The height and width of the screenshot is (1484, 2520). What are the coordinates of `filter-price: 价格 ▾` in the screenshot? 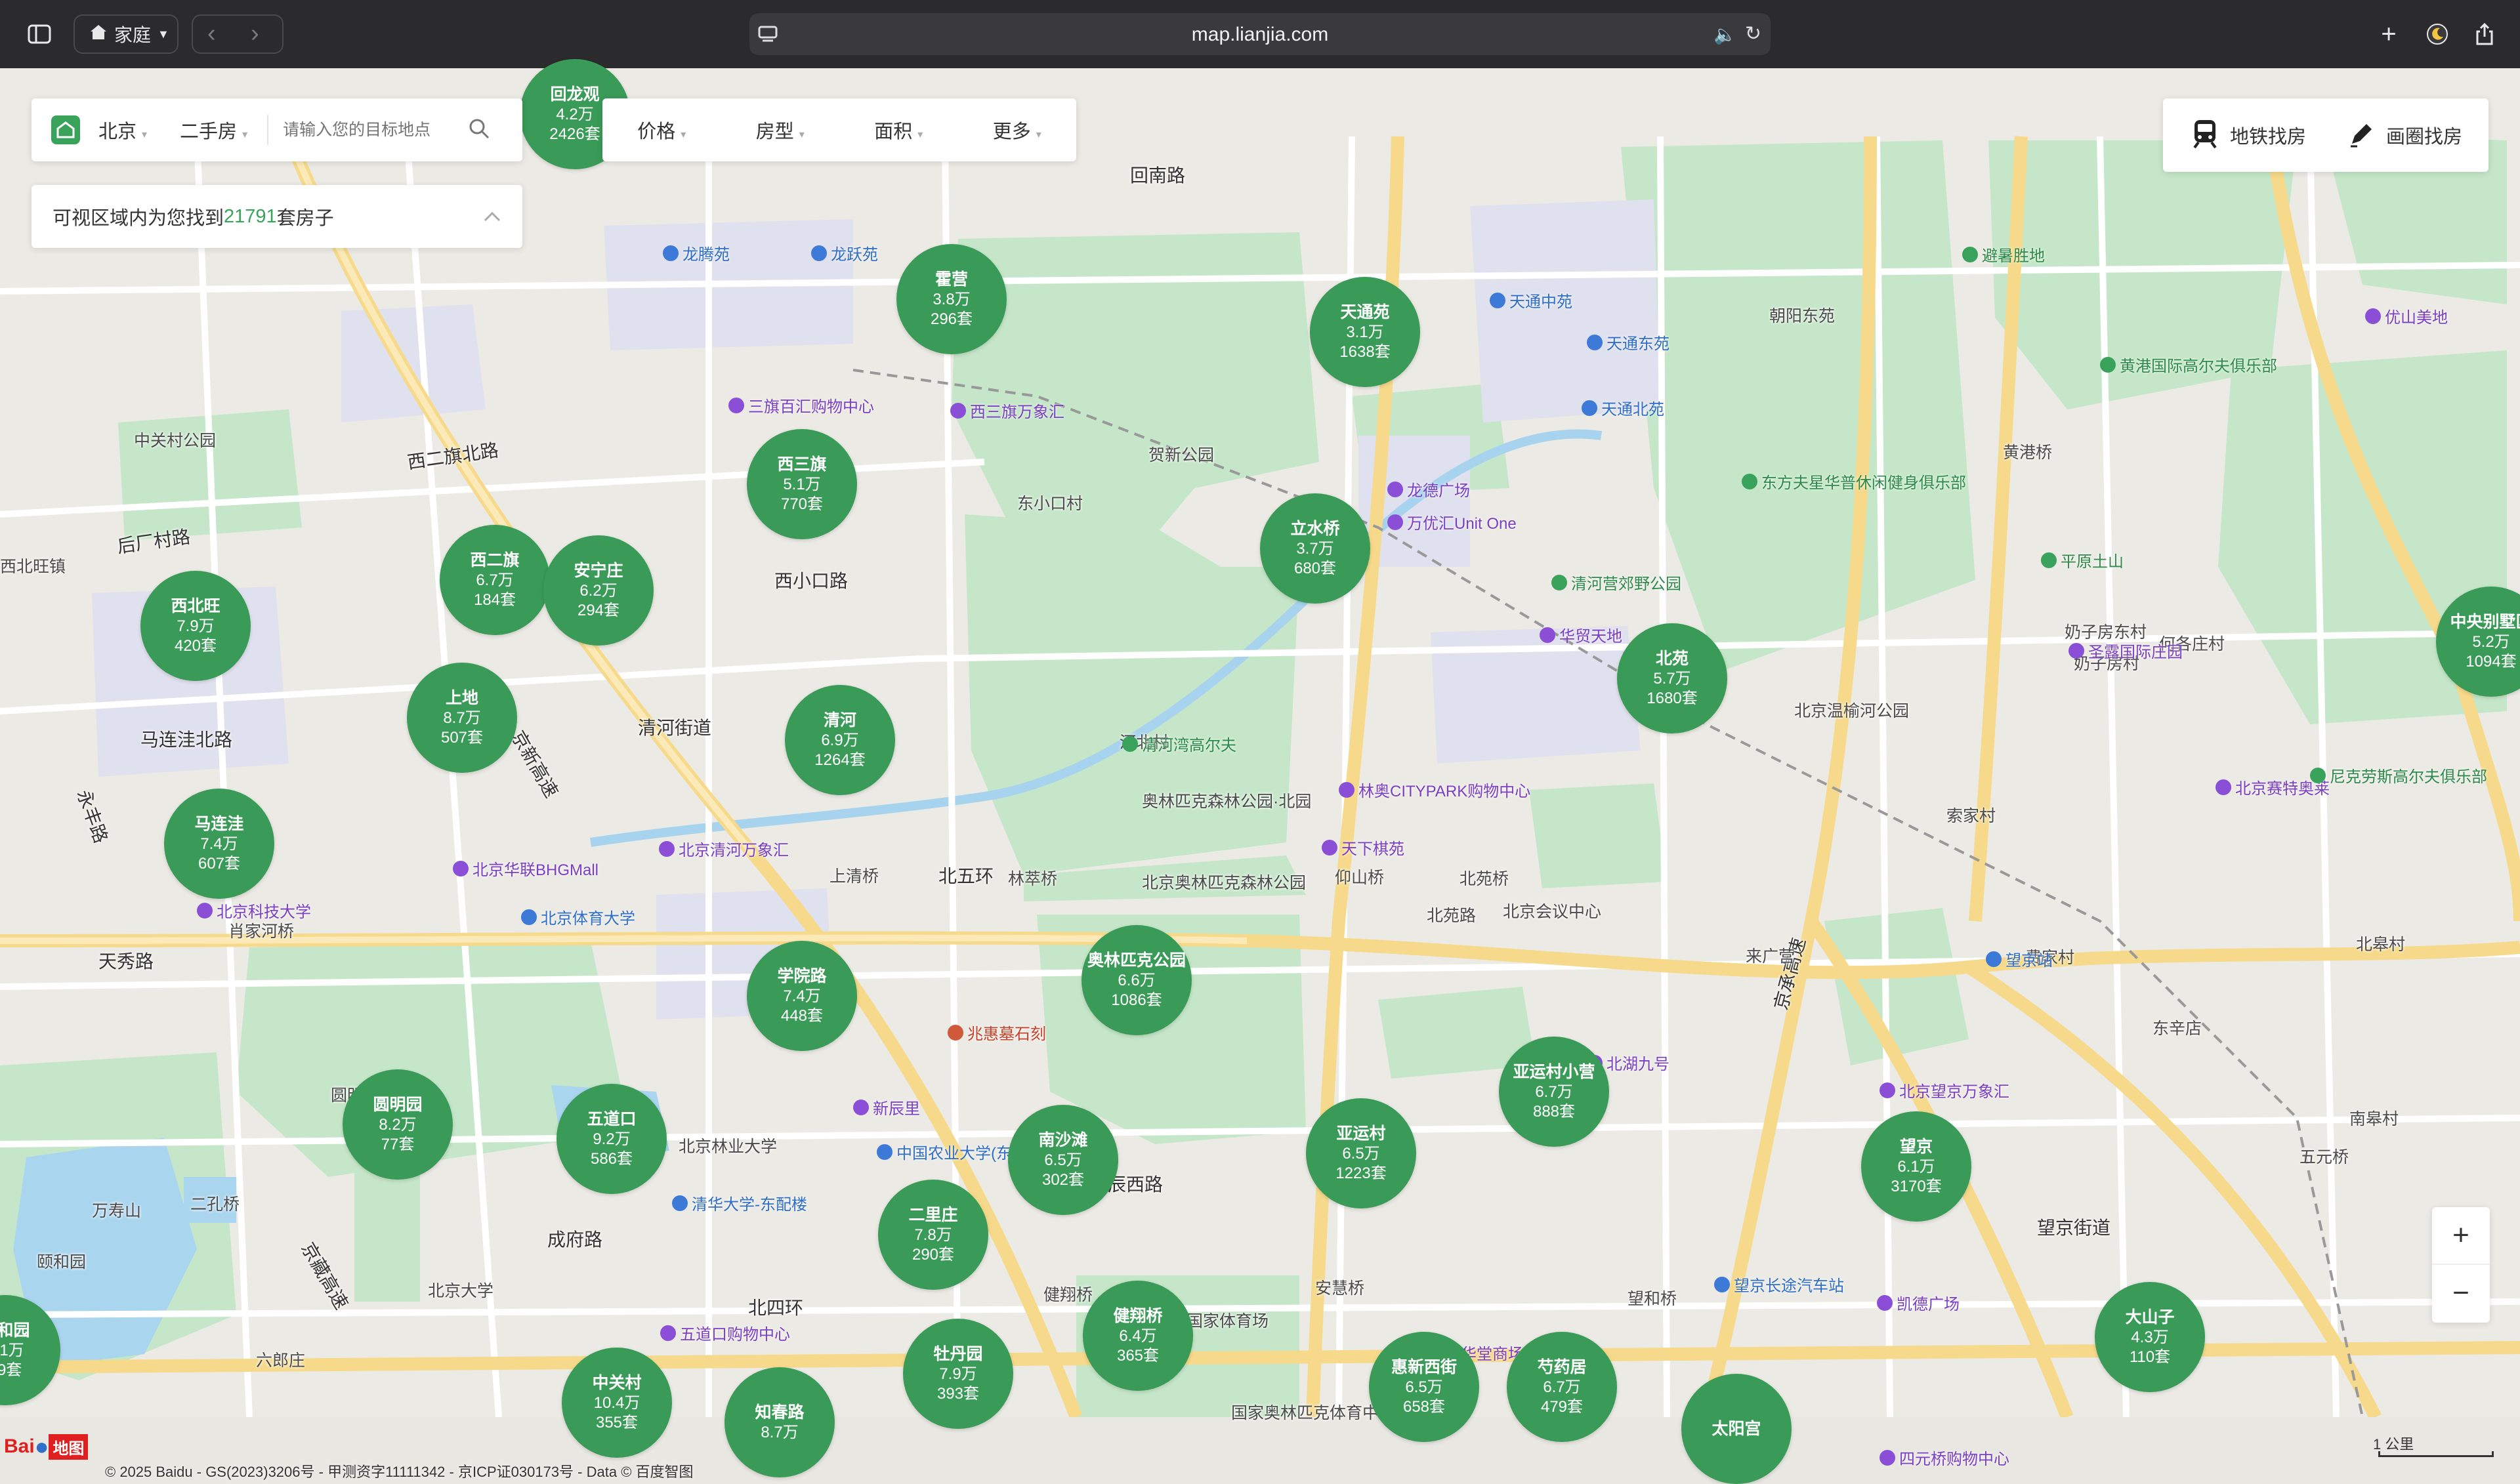 It's located at (661, 130).